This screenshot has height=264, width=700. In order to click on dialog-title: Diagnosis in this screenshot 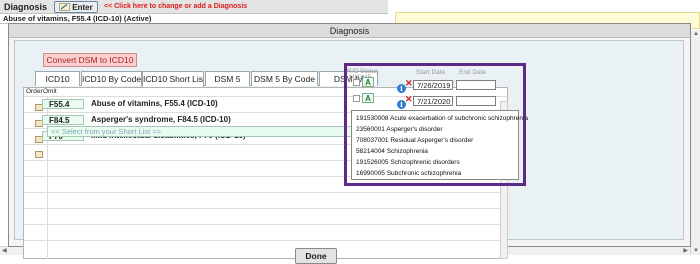, I will do `click(349, 31)`.